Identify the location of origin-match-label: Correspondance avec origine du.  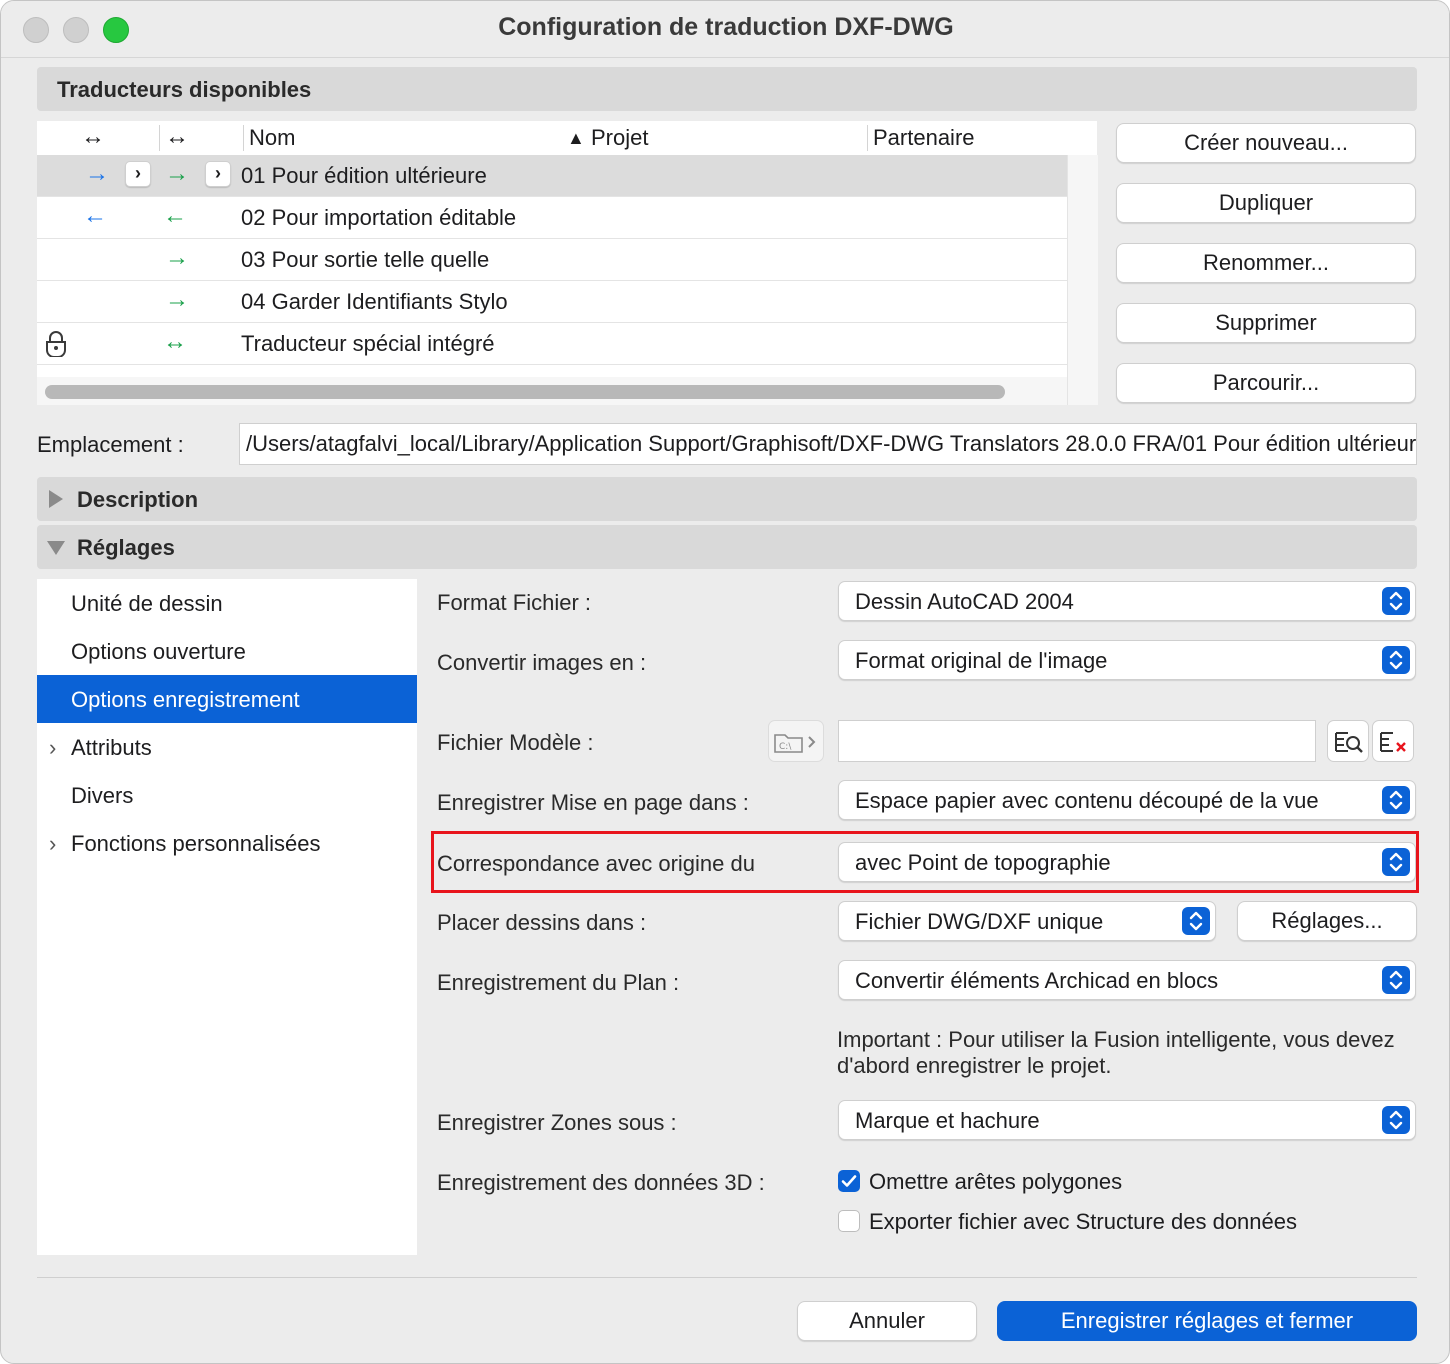
(596, 863).